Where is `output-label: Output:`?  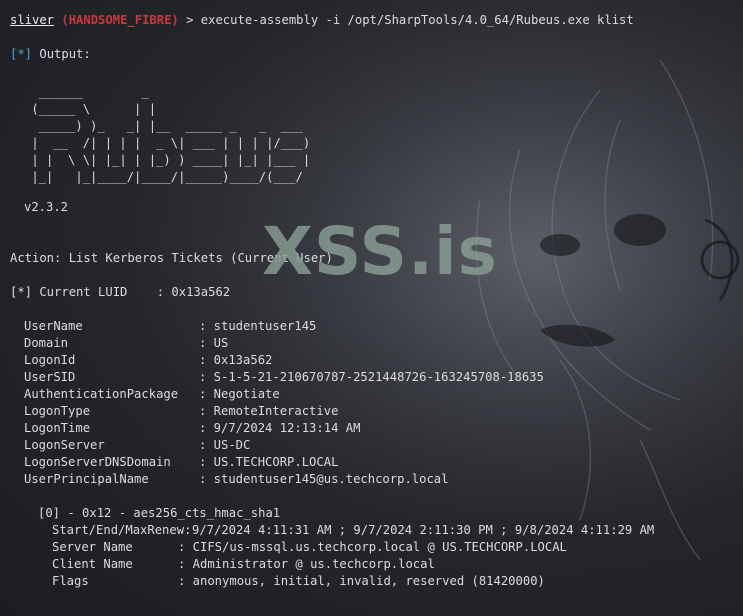 output-label: Output: is located at coordinates (65, 54).